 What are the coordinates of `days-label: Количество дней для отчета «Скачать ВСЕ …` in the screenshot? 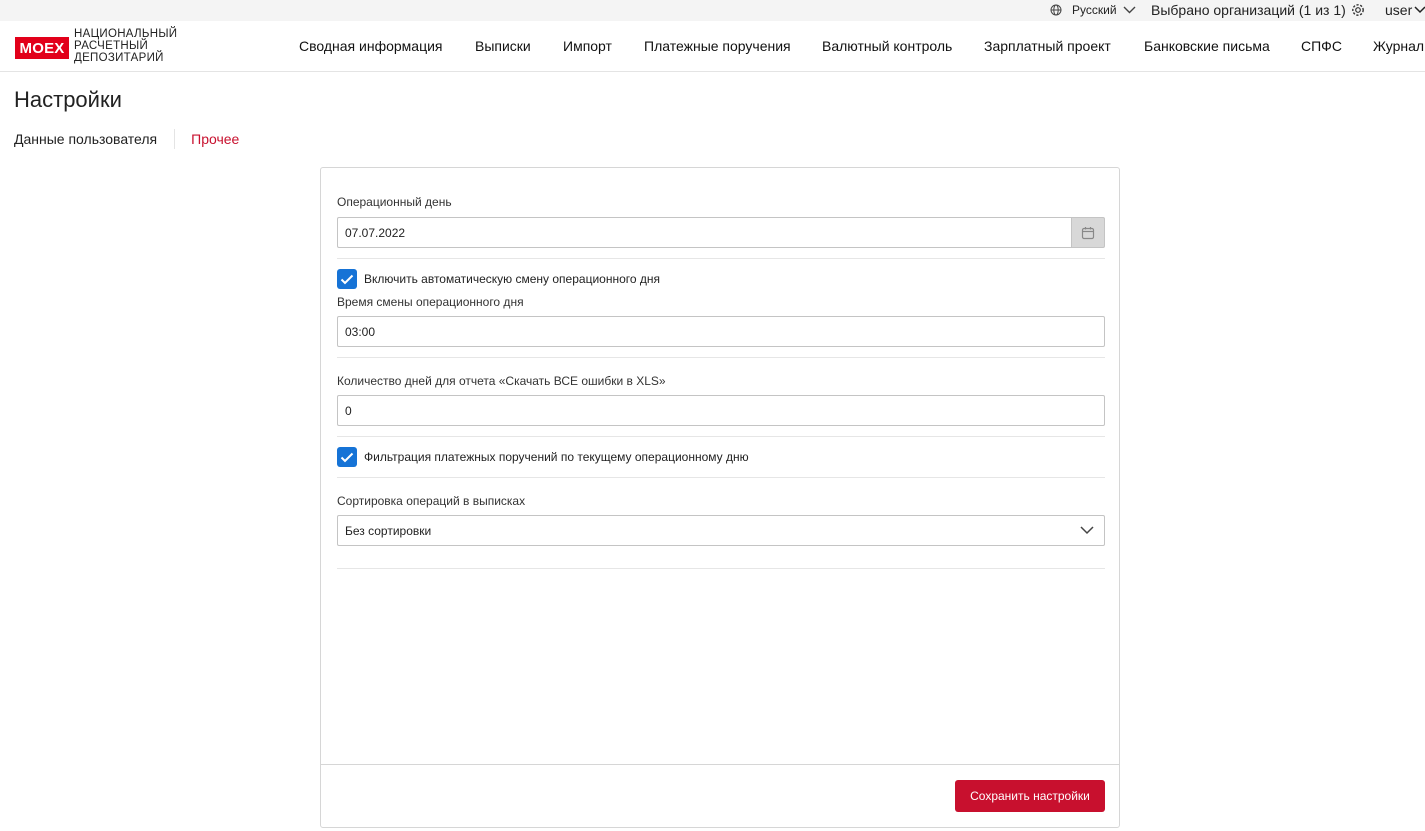 It's located at (501, 381).